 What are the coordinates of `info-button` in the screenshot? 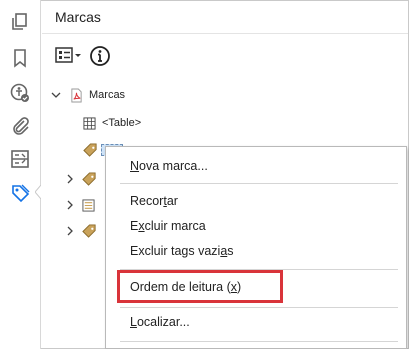 It's located at (100, 56).